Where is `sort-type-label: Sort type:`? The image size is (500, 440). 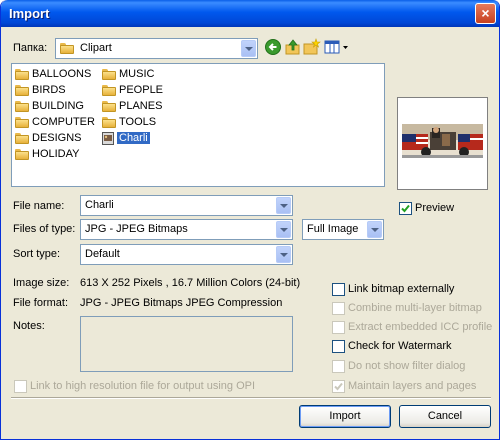
sort-type-label: Sort type: is located at coordinates (37, 254).